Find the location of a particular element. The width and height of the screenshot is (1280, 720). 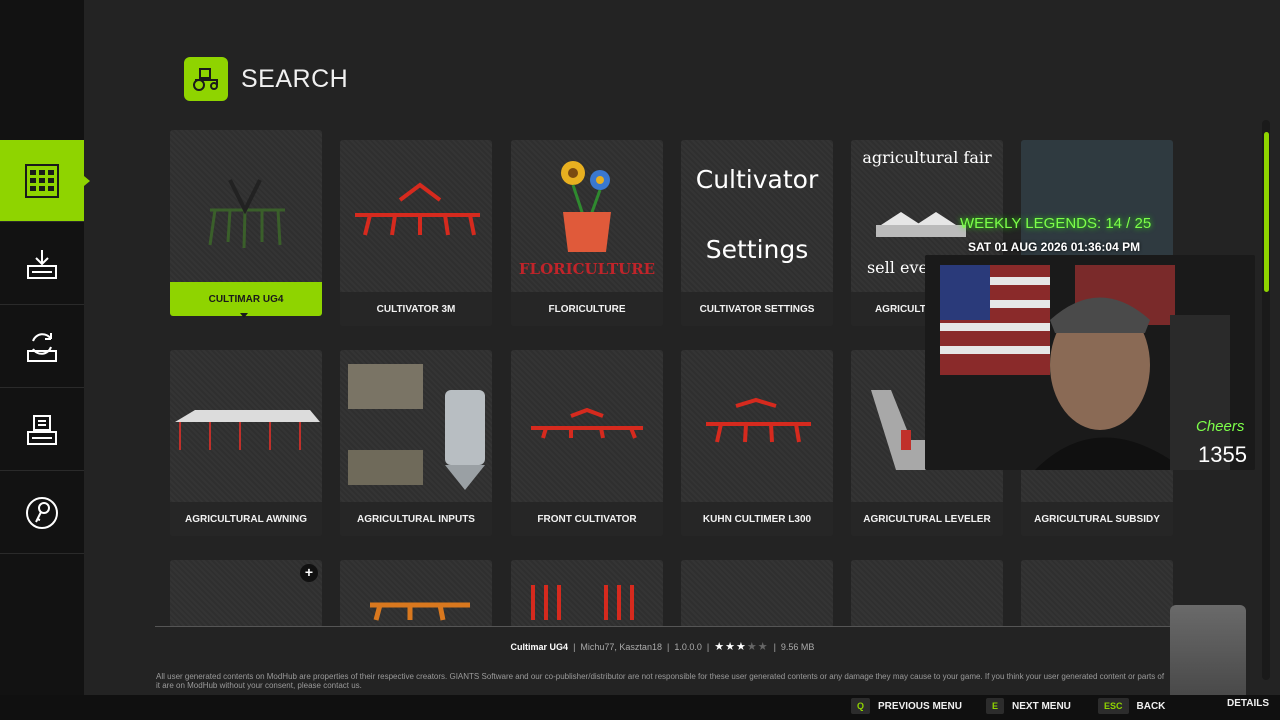

key-e: E is located at coordinates (995, 706).